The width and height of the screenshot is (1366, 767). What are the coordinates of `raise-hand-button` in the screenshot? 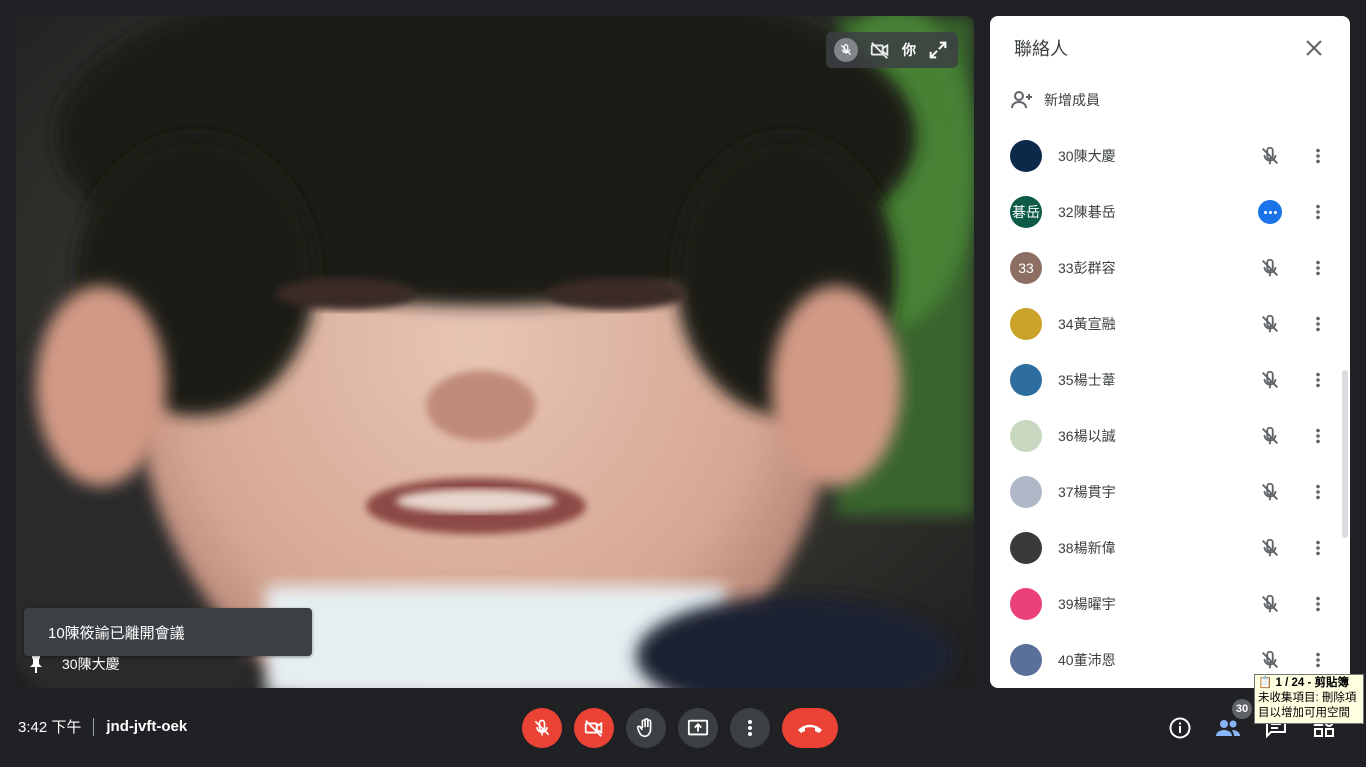 It's located at (646, 728).